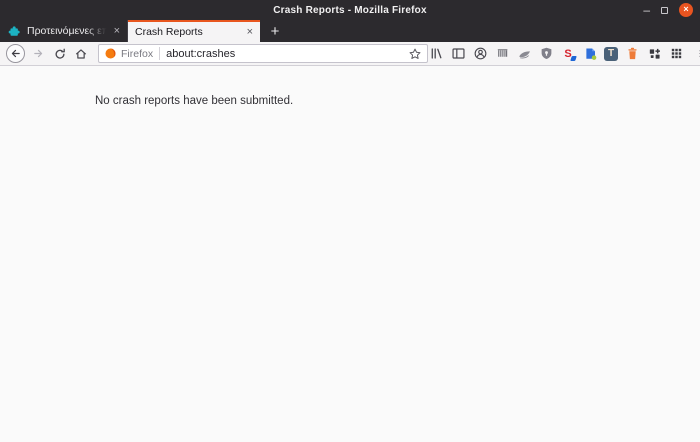  What do you see at coordinates (263, 53) in the screenshot?
I see `url-bar: Firefox about:crashes` at bounding box center [263, 53].